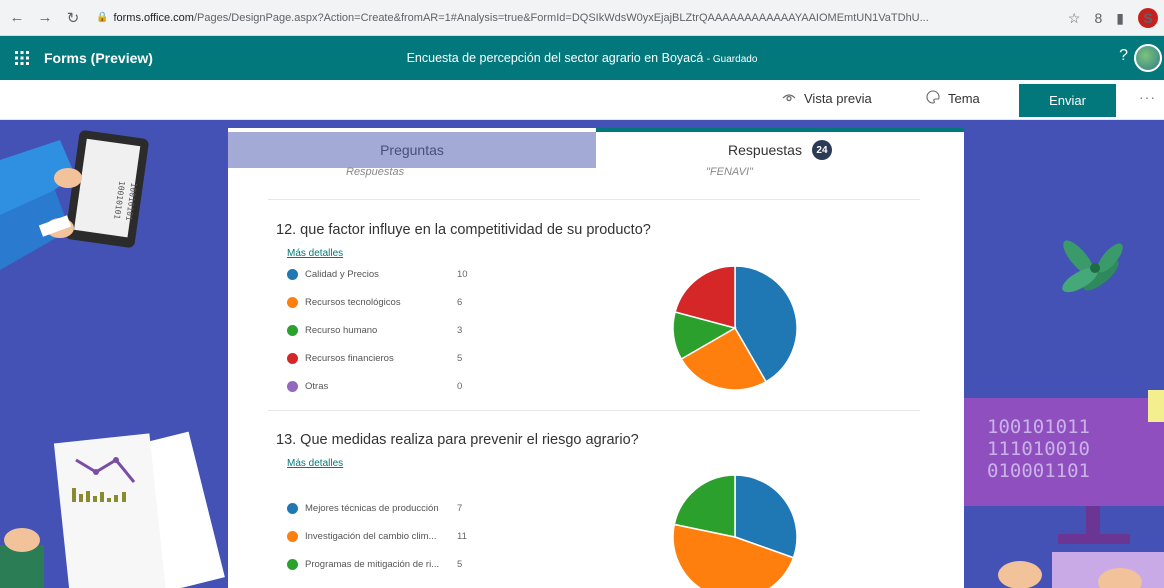 The image size is (1164, 588). What do you see at coordinates (735, 531) in the screenshot?
I see `question-13-pie-chart` at bounding box center [735, 531].